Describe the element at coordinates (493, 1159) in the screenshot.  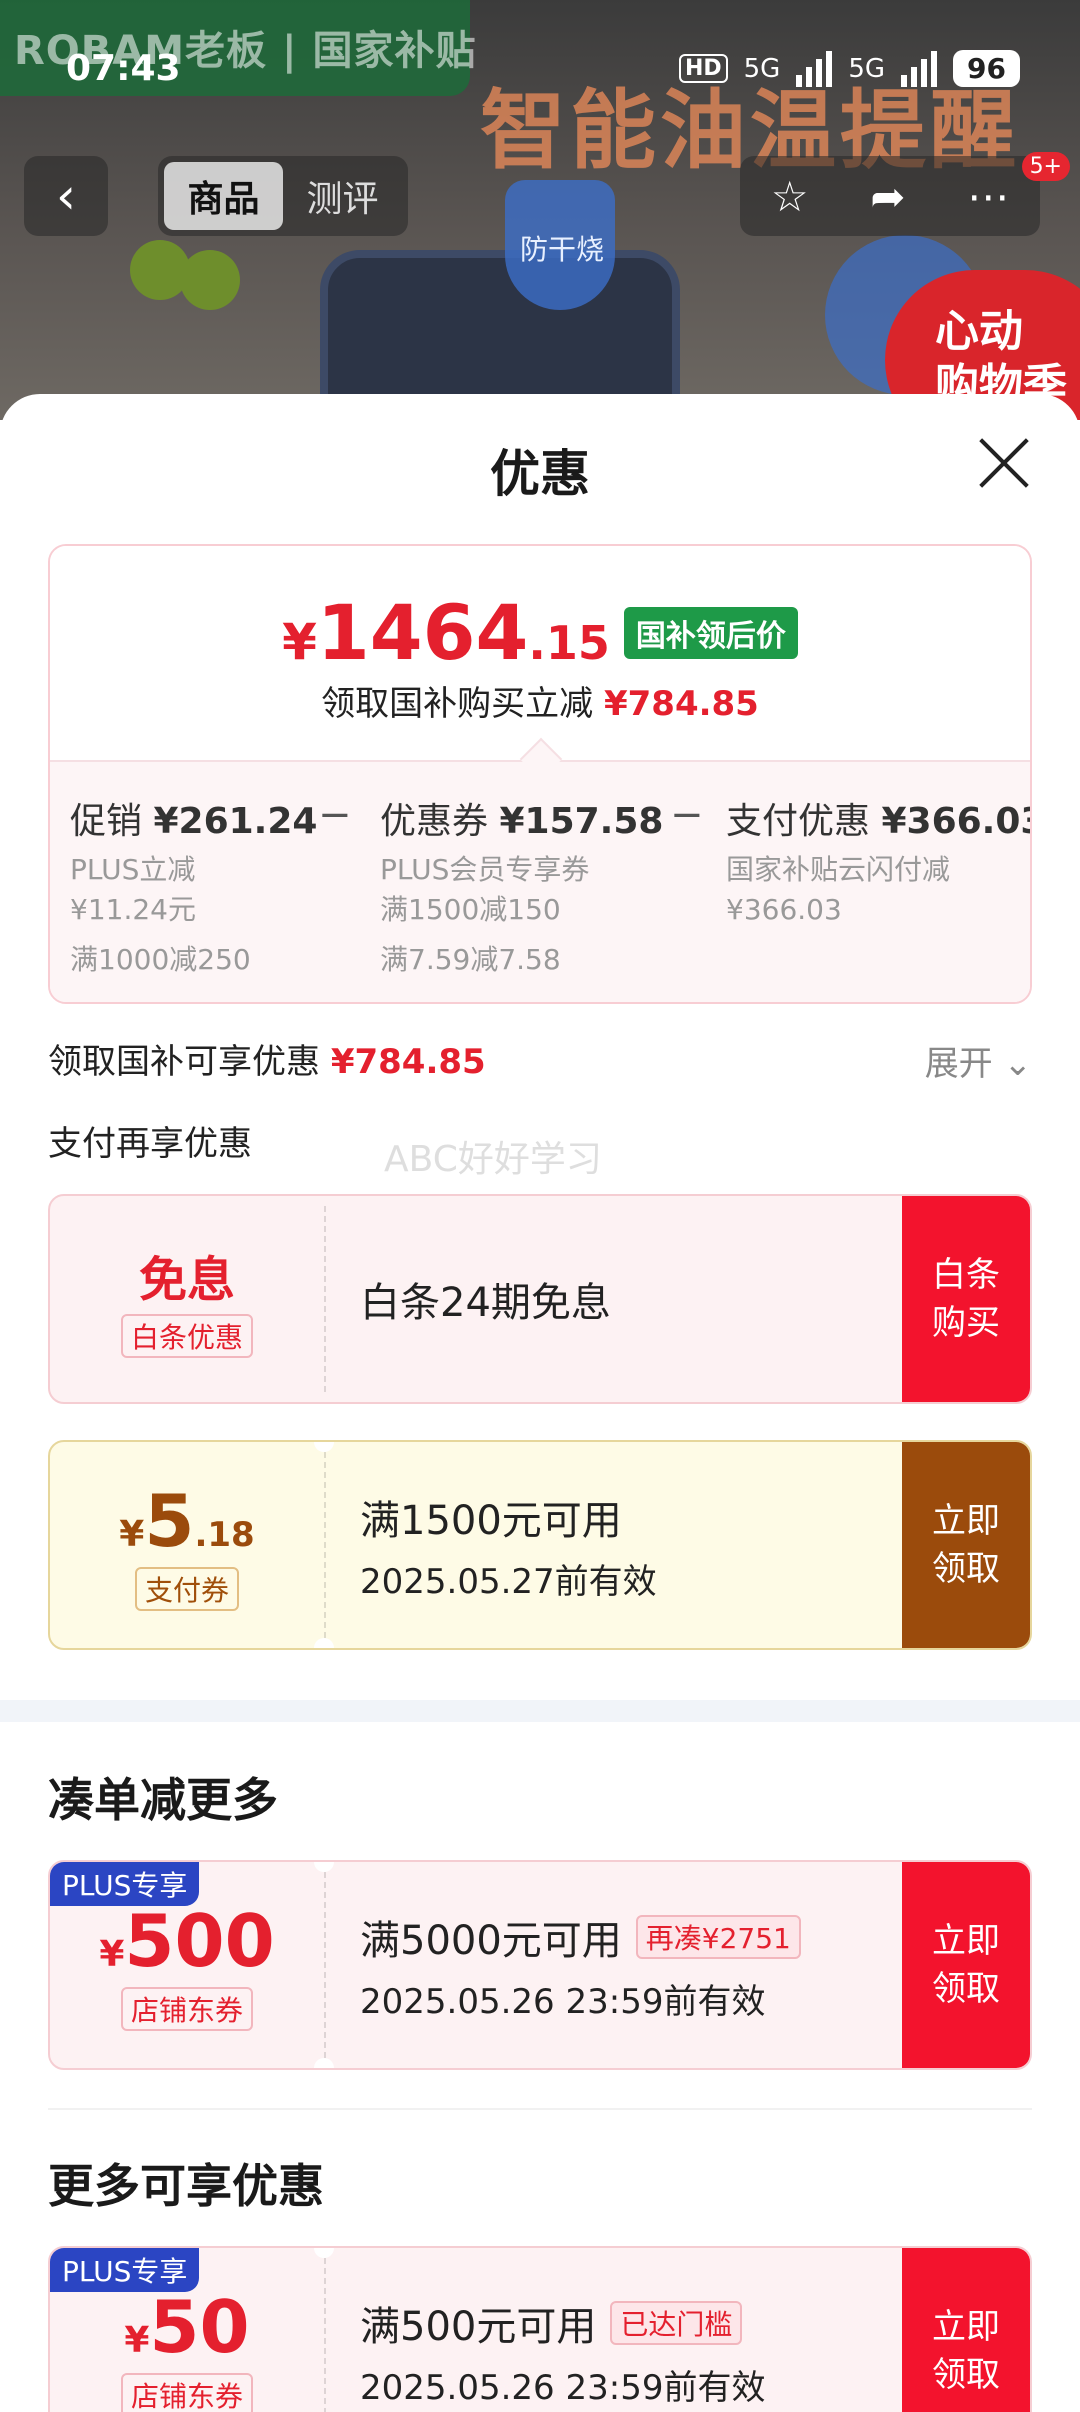
I see `watermark: ABC好好学习` at that location.